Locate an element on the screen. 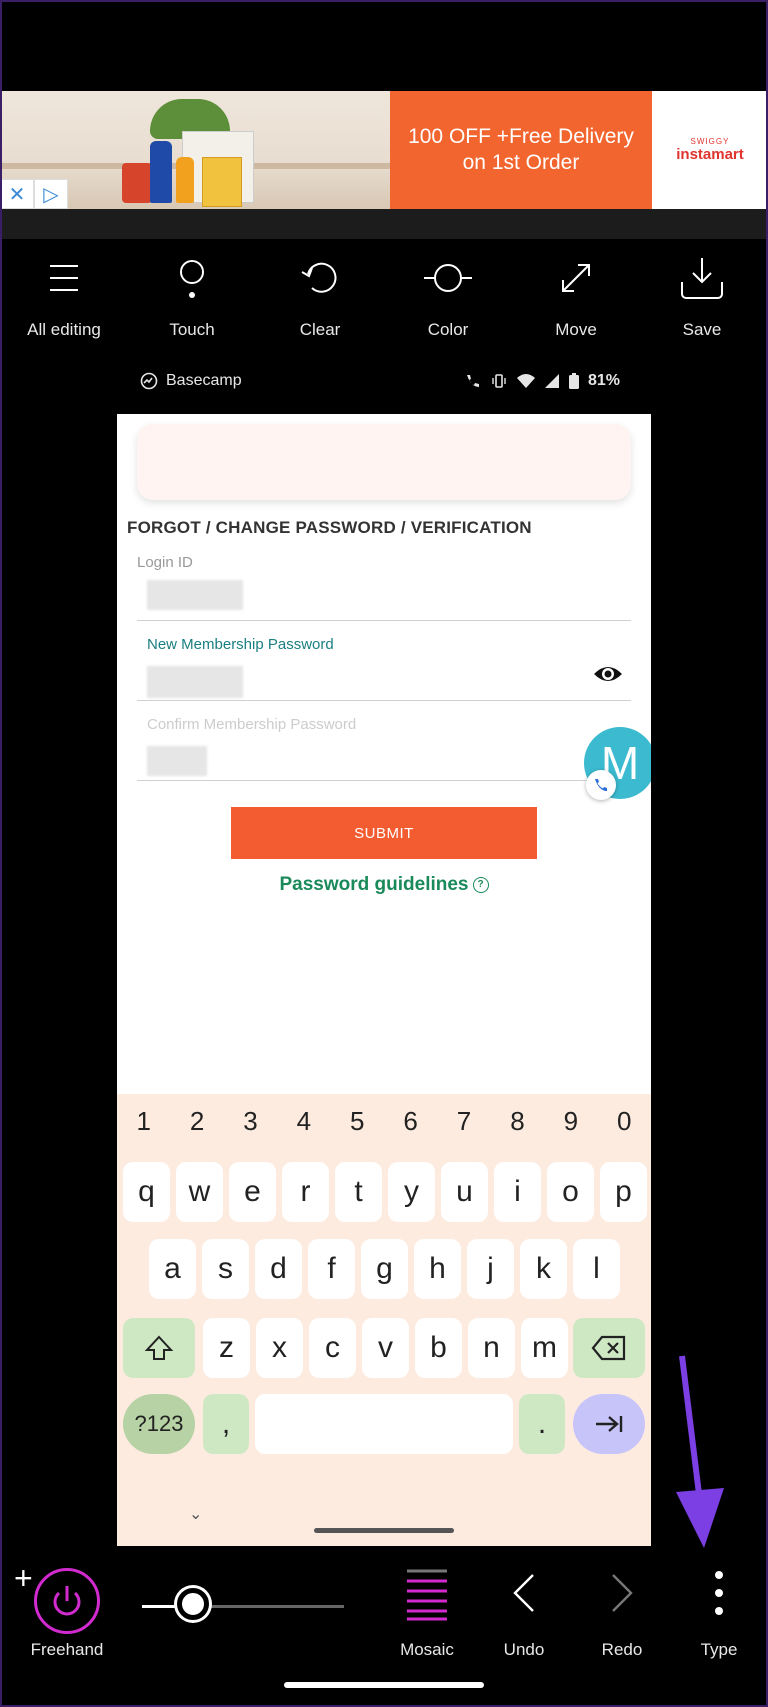 The width and height of the screenshot is (768, 1707). shift-icon is located at coordinates (159, 1347).